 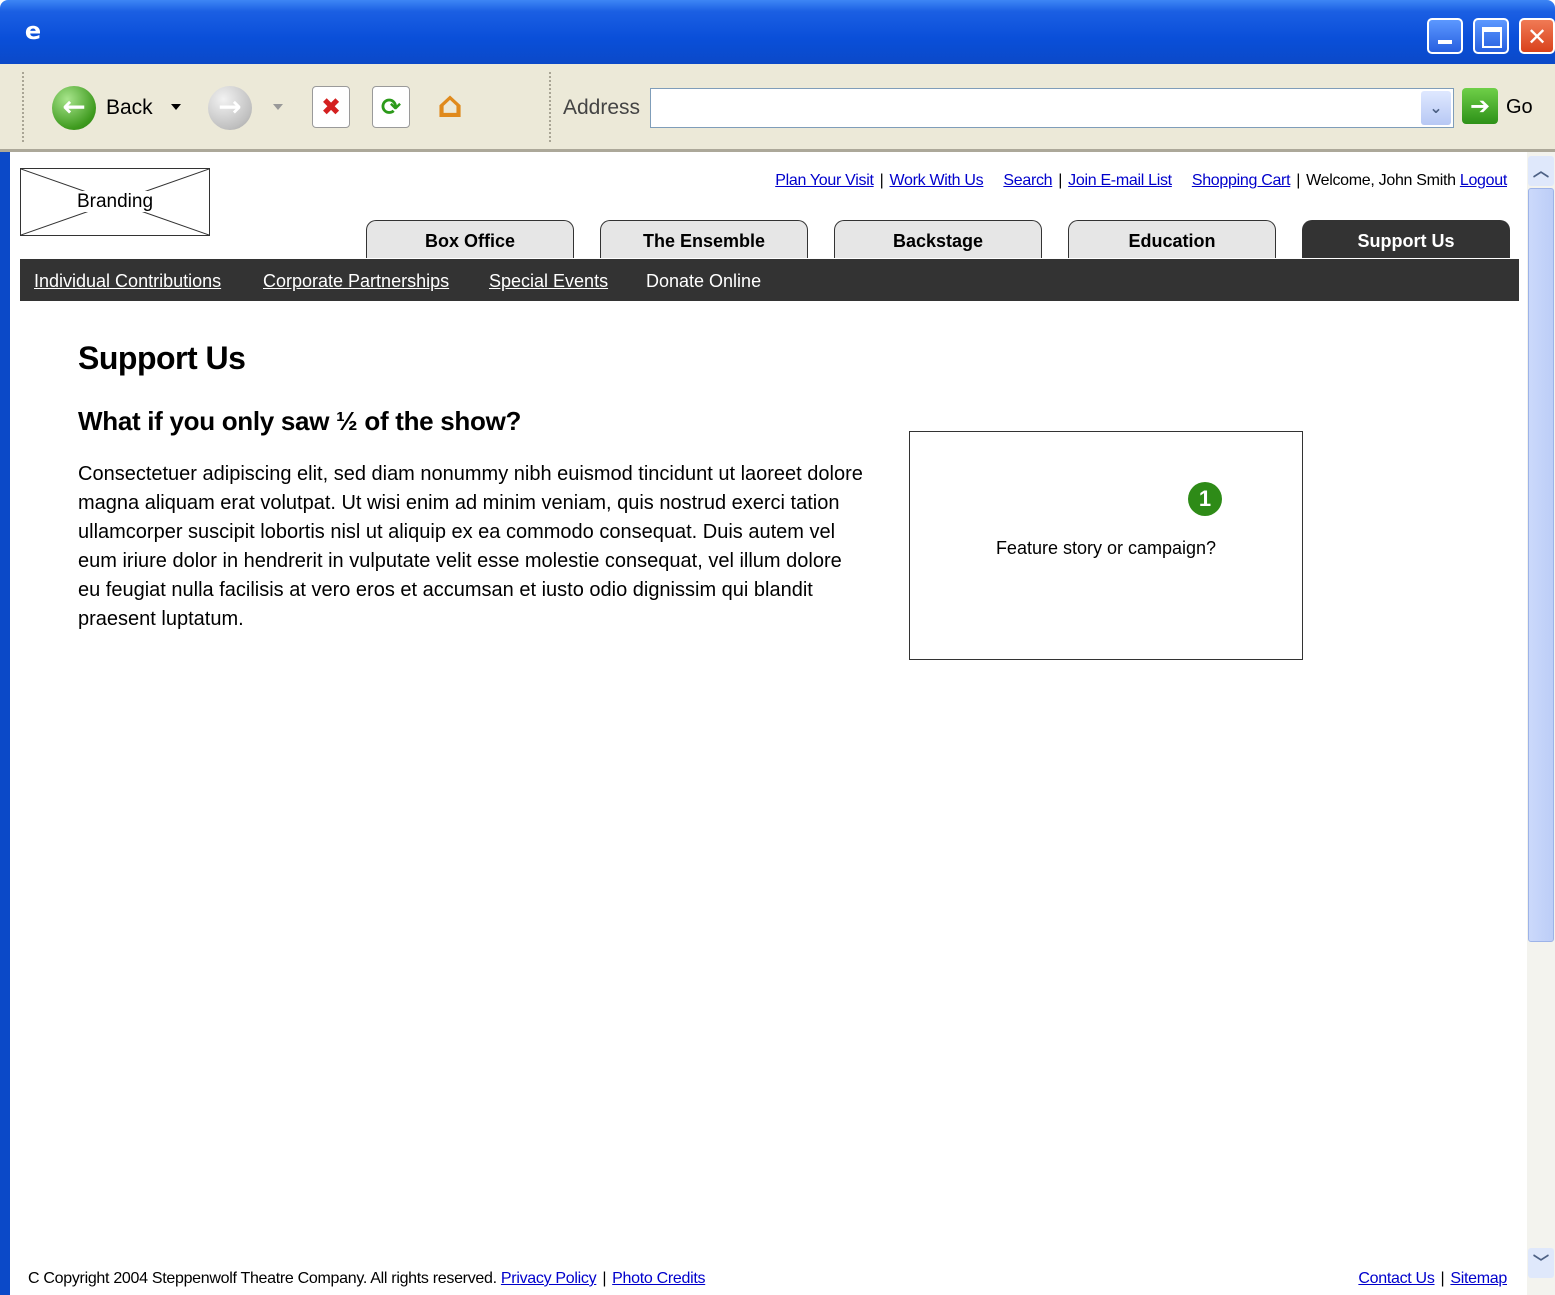 What do you see at coordinates (1541, 1263) in the screenshot?
I see `scroll-down-icon: ﹀` at bounding box center [1541, 1263].